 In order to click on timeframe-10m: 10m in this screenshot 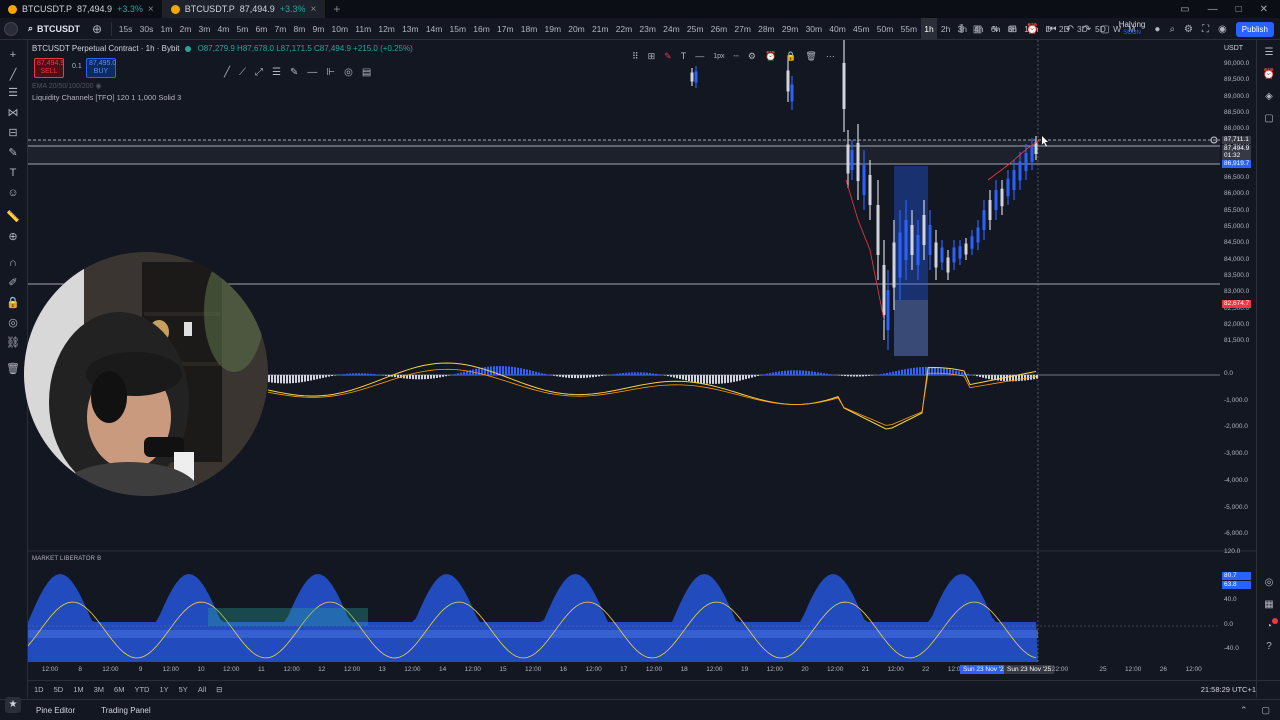, I will do `click(340, 29)`.